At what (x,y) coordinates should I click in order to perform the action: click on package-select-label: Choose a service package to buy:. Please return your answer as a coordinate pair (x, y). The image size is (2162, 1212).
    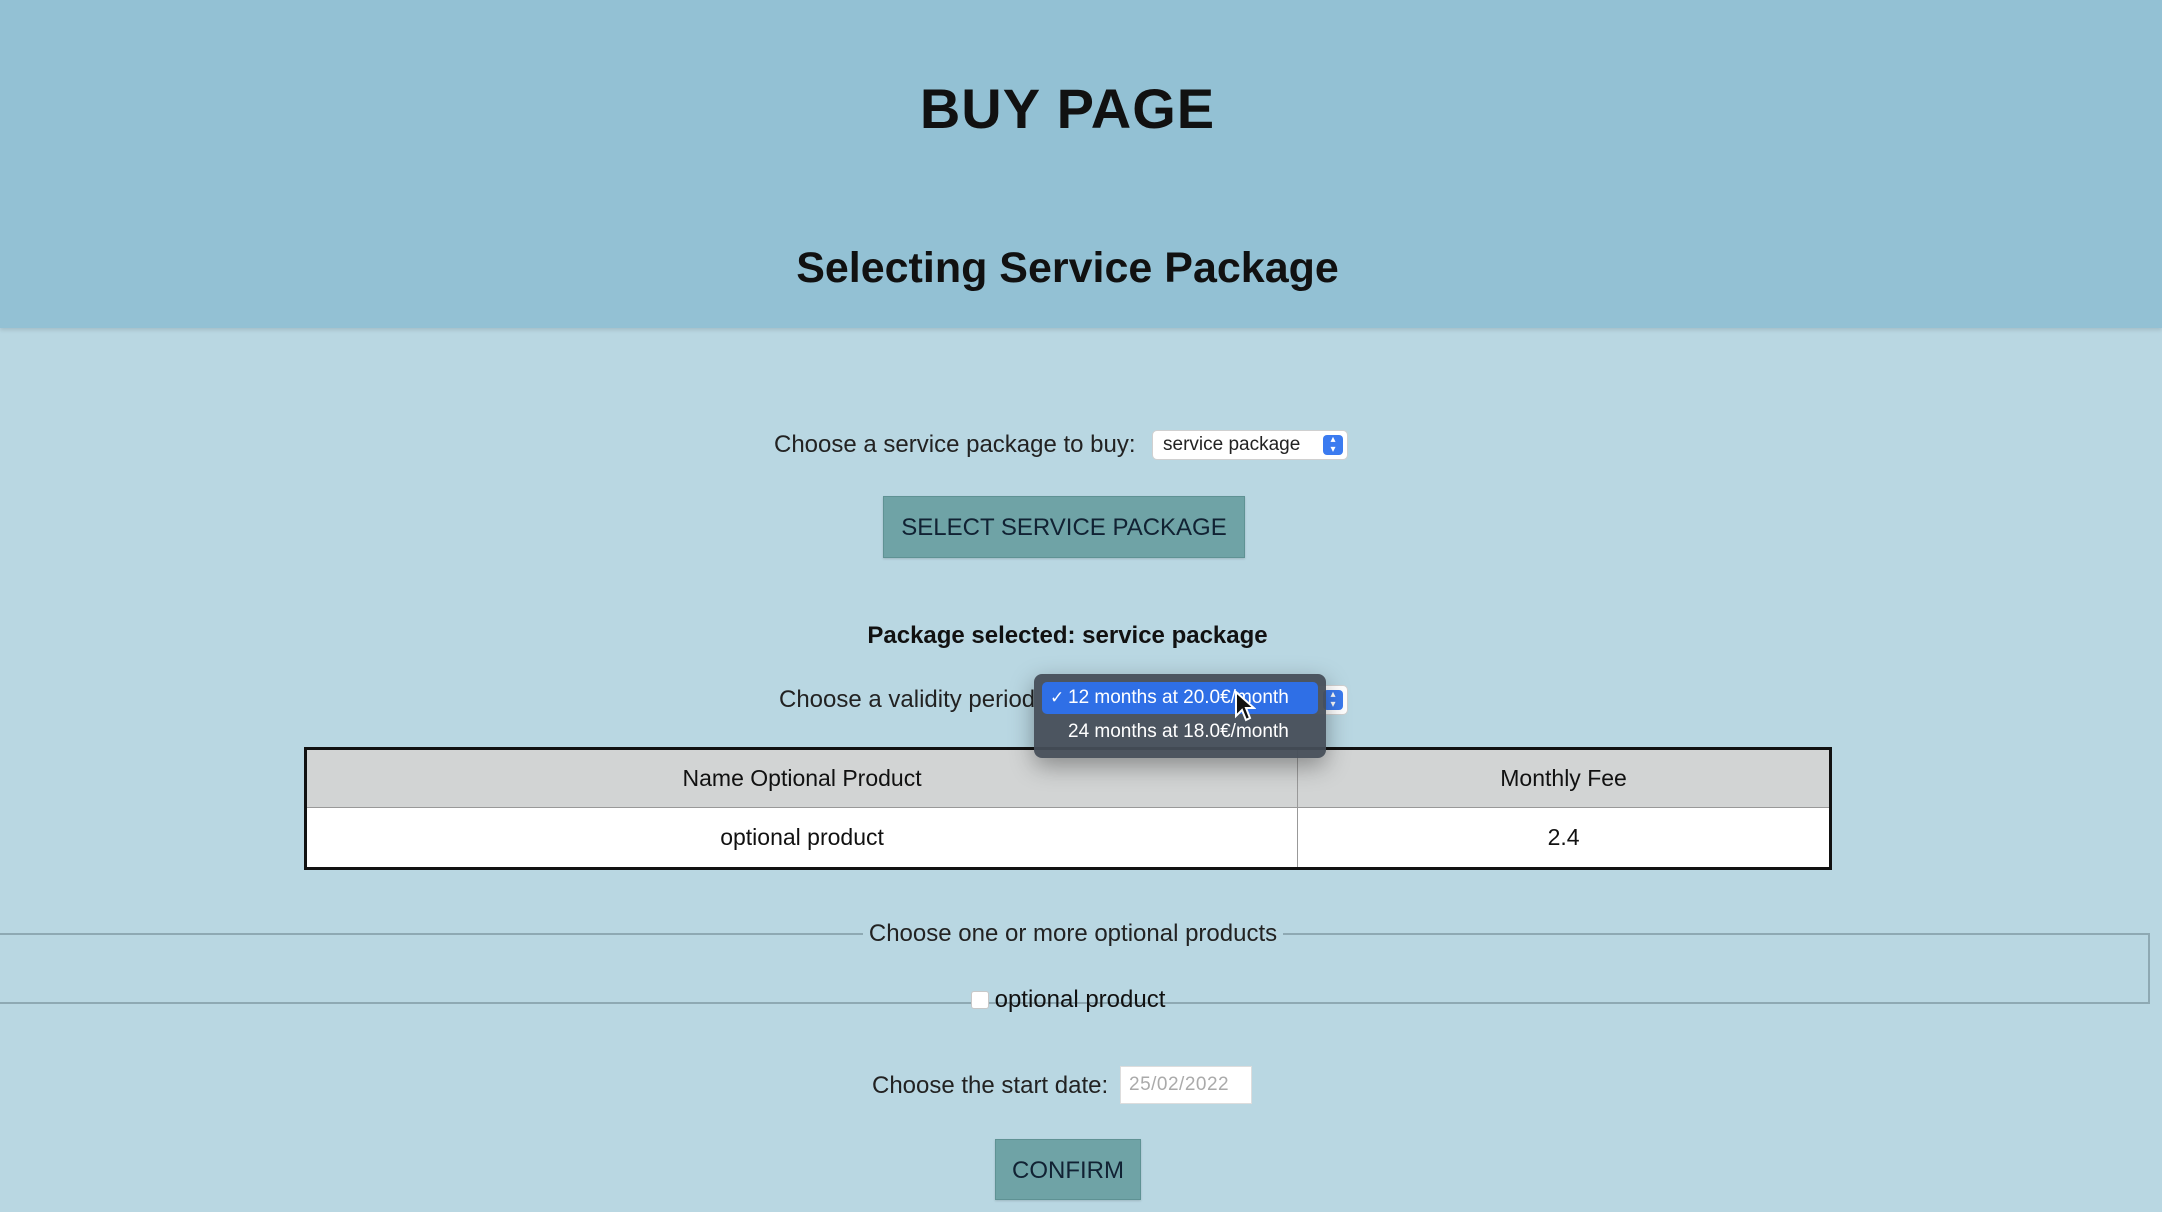
    Looking at the image, I should click on (955, 444).